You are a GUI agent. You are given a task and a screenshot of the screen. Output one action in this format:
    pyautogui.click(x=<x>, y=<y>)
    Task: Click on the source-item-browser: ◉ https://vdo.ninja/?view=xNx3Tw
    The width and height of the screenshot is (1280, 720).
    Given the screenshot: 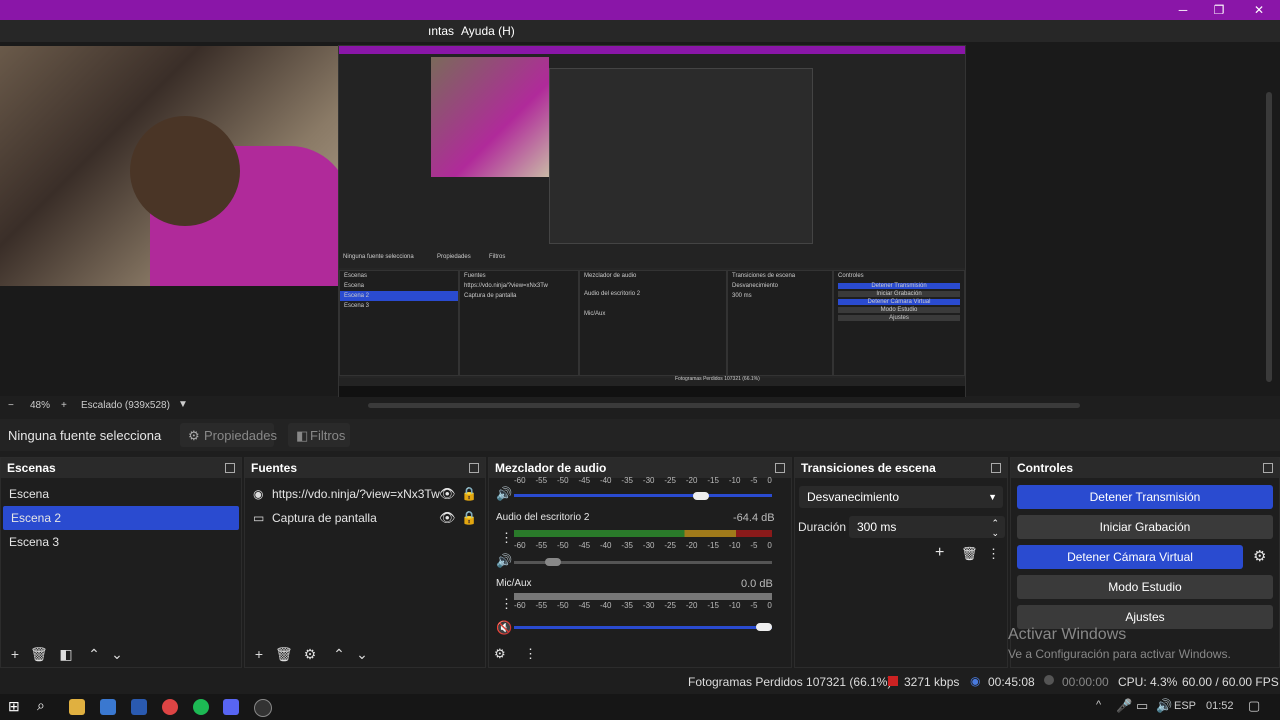 What is the action you would take?
    pyautogui.click(x=342, y=494)
    